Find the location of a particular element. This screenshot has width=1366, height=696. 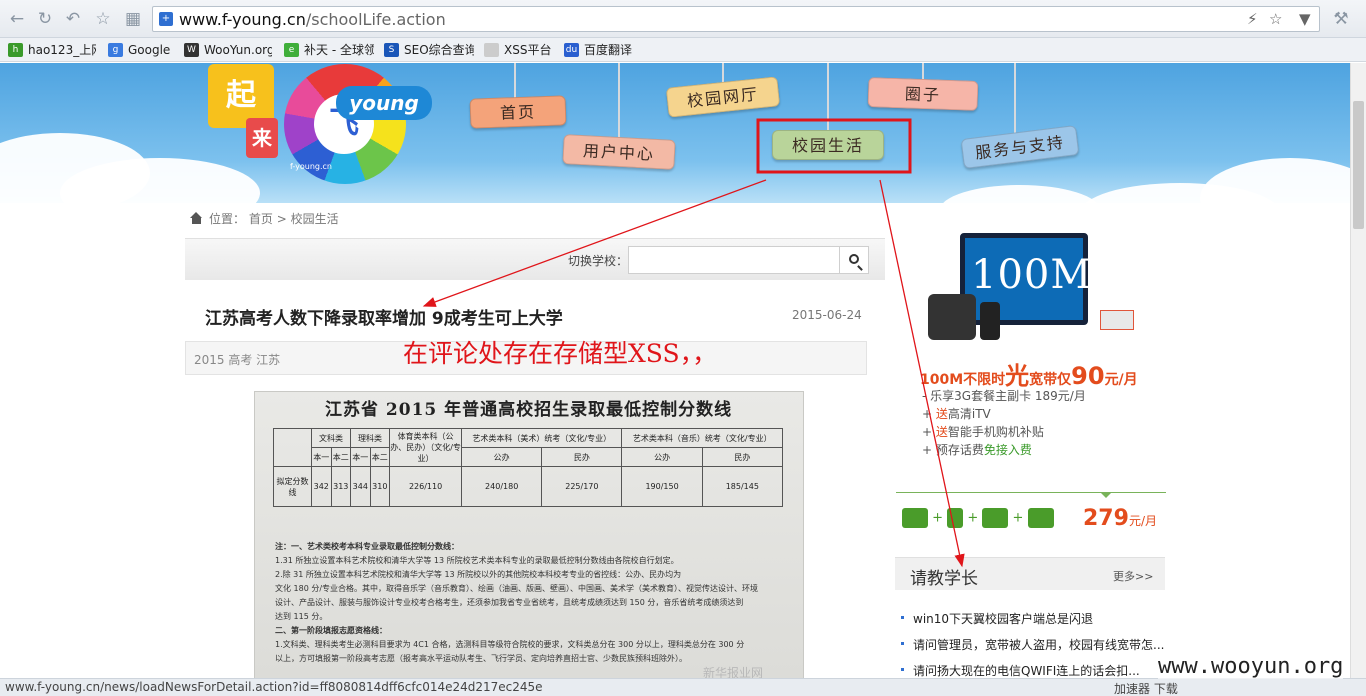

bookmark-google: g Google is located at coordinates (143, 50).